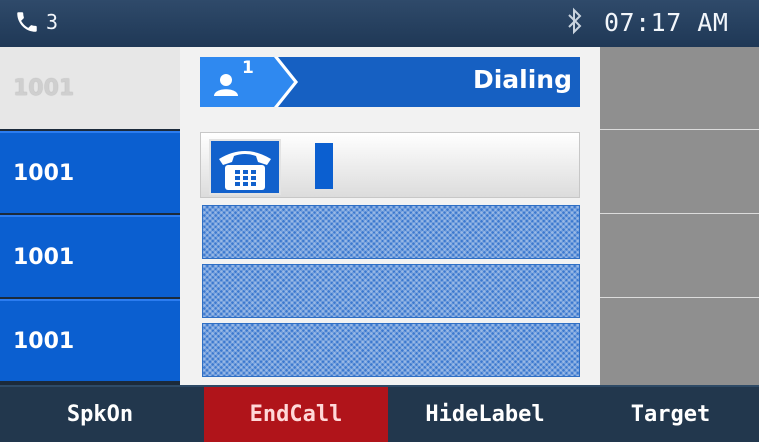 The height and width of the screenshot is (442, 759). I want to click on dial-input, so click(390, 165).